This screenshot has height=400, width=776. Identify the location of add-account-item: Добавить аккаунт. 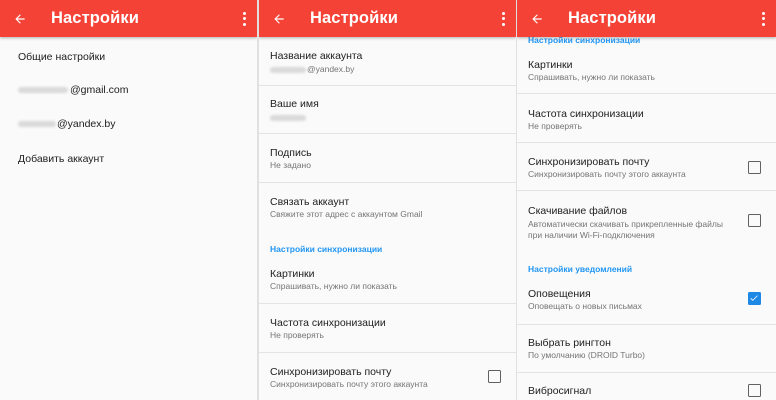
(61, 159).